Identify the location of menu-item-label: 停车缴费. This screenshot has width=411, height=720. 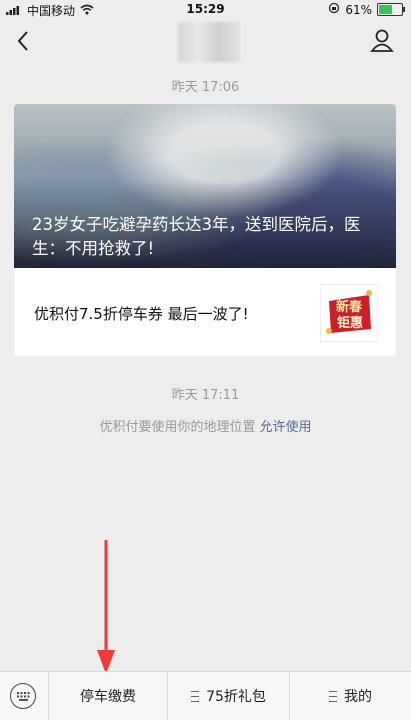
(108, 697).